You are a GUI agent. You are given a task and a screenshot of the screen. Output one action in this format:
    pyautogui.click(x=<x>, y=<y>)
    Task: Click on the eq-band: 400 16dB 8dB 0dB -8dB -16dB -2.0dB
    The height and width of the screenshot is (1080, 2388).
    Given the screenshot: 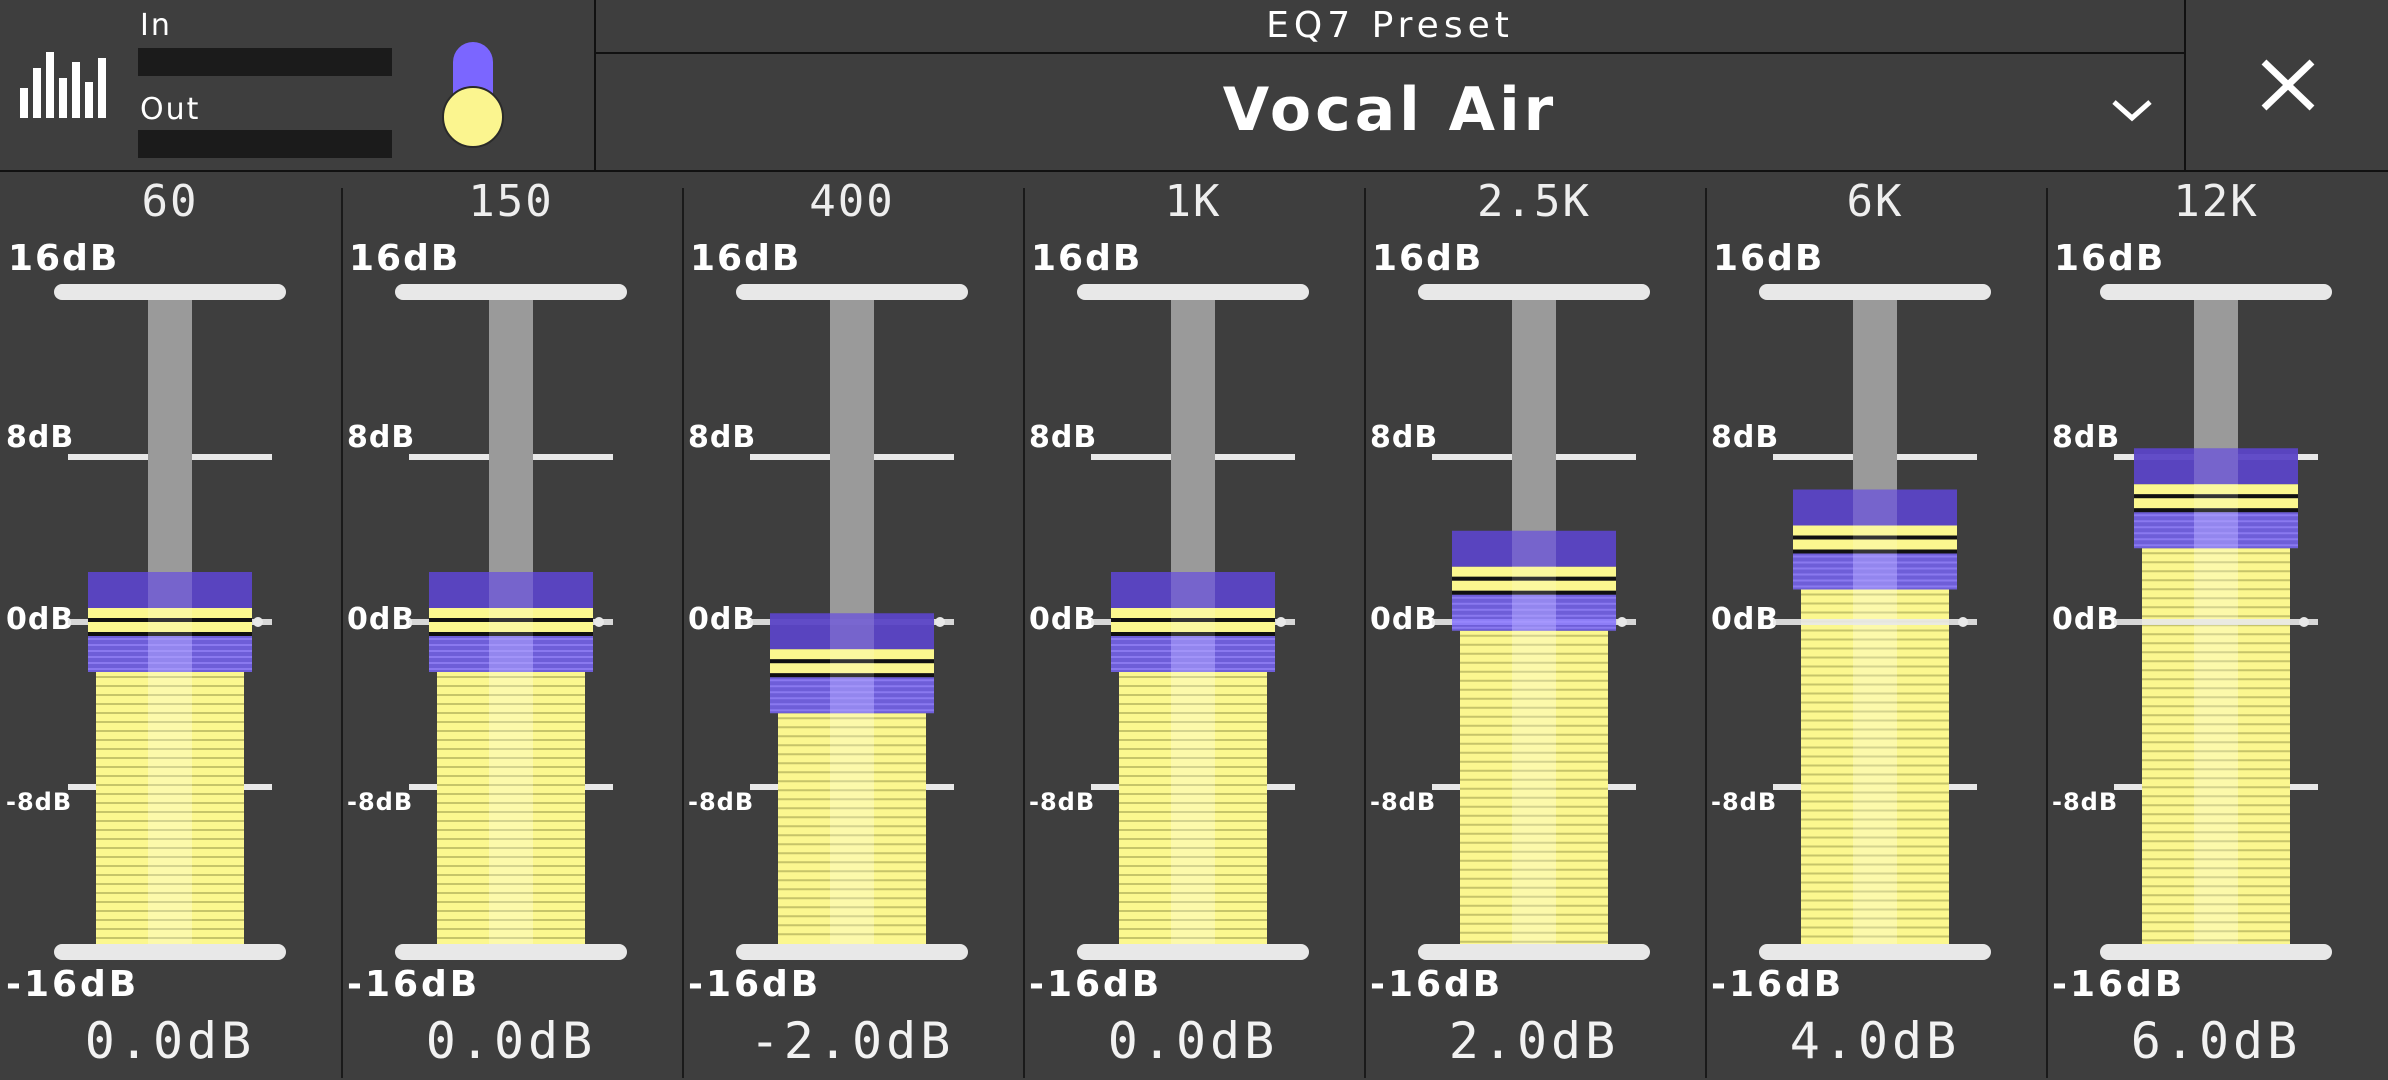 What is the action you would take?
    pyautogui.click(x=852, y=626)
    